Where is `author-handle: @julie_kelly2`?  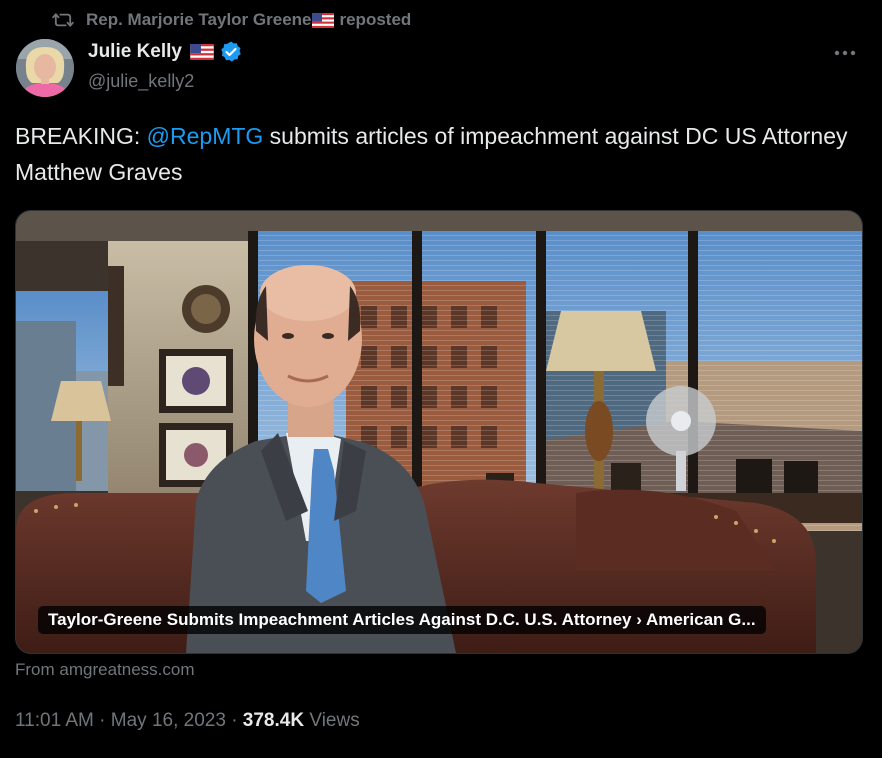
author-handle: @julie_kelly2 is located at coordinates (141, 81).